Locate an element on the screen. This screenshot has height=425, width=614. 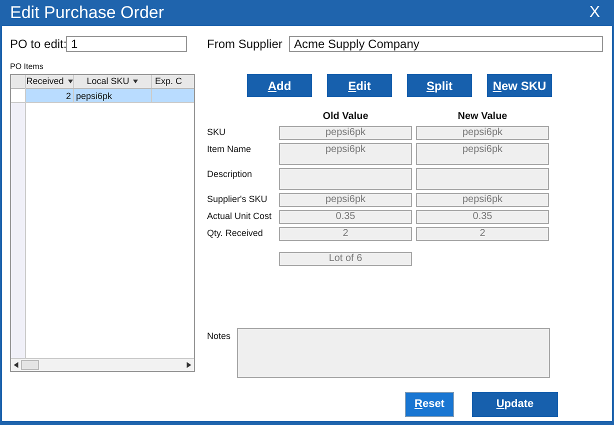
scroll-thumb is located at coordinates (30, 365).